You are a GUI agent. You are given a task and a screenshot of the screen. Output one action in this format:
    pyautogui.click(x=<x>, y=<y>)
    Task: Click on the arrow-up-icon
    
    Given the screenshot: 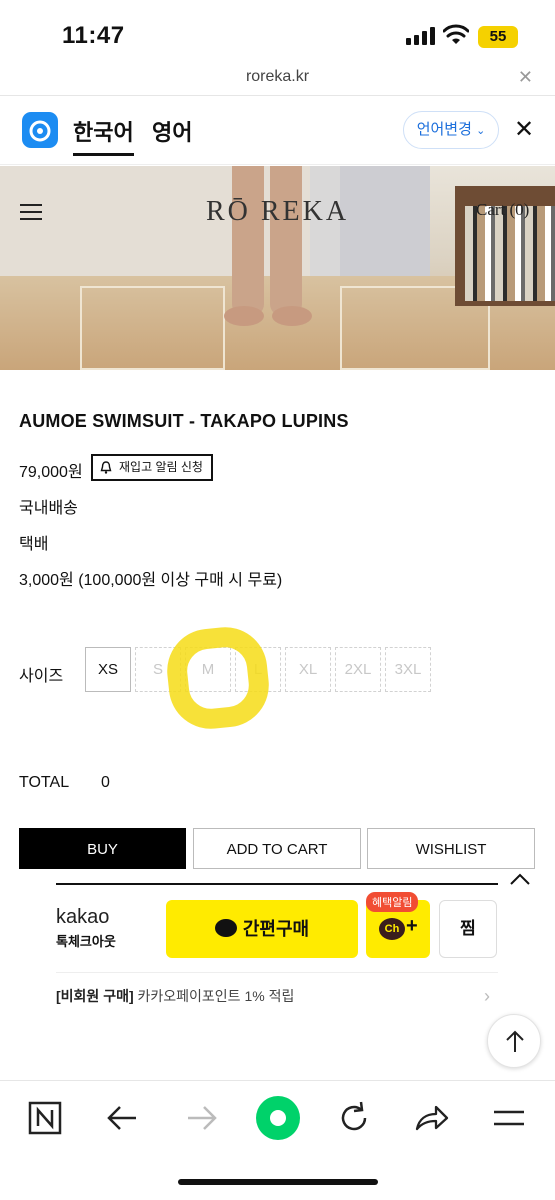 What is the action you would take?
    pyautogui.click(x=515, y=1041)
    